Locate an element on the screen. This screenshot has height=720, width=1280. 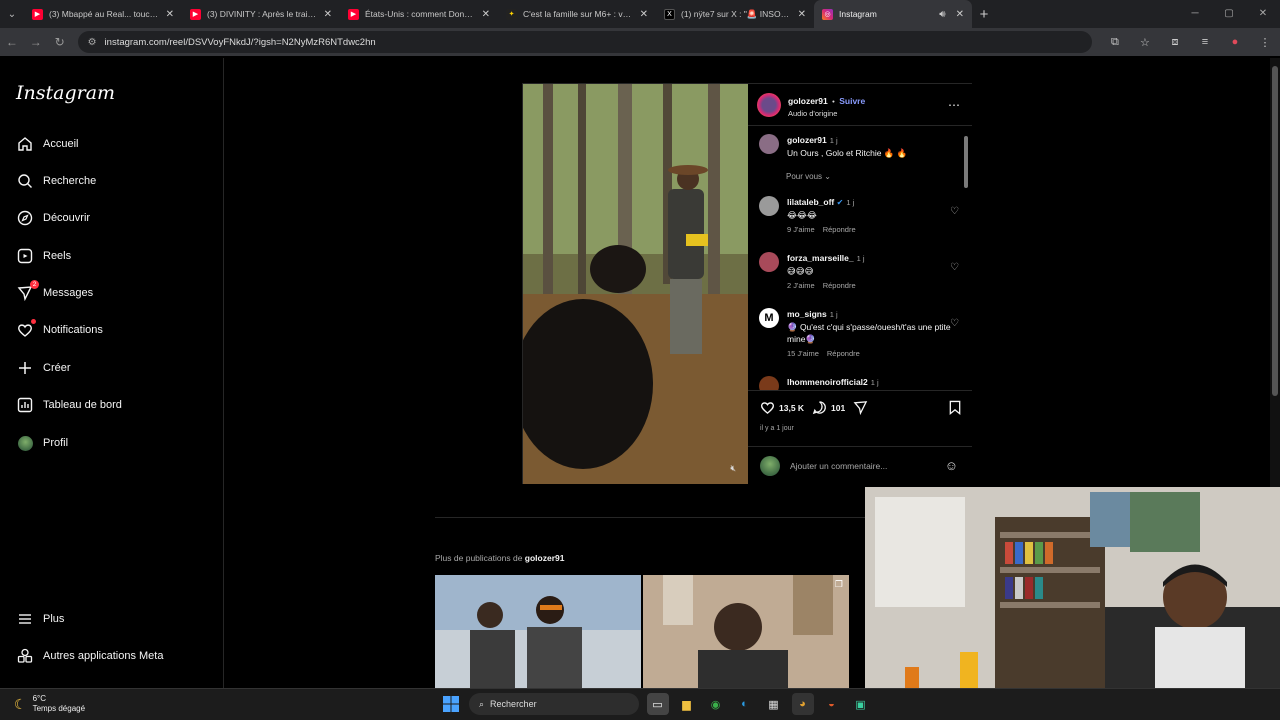
file-explorer-icon: ▆ is located at coordinates (687, 704).